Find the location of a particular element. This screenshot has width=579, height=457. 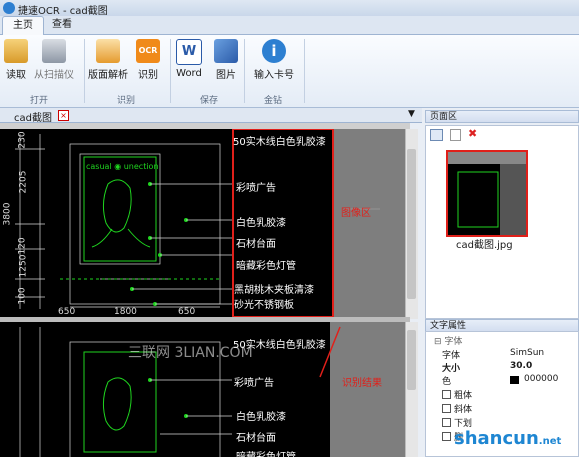

cad-label: 暗藏彩色灯管 is located at coordinates (266, 266).